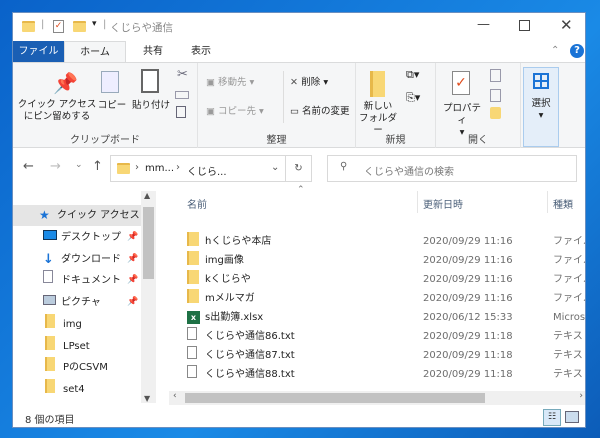 This screenshot has width=600, height=438. What do you see at coordinates (230, 83) in the screenshot?
I see `move-to-button: ▣ 移動先 ▾` at bounding box center [230, 83].